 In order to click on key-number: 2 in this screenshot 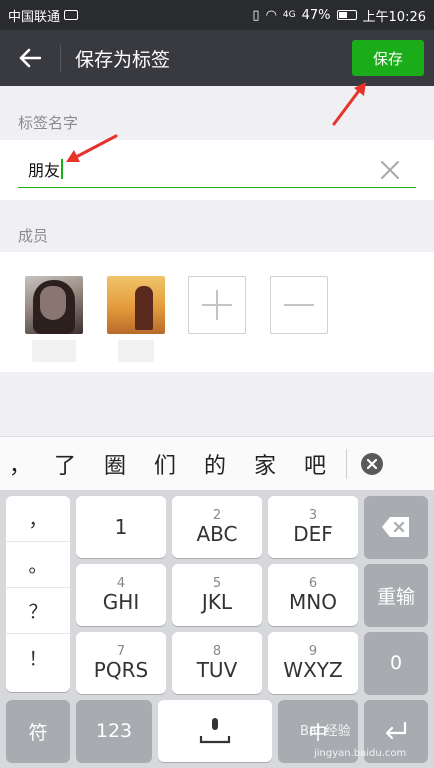, I will do `click(217, 515)`.